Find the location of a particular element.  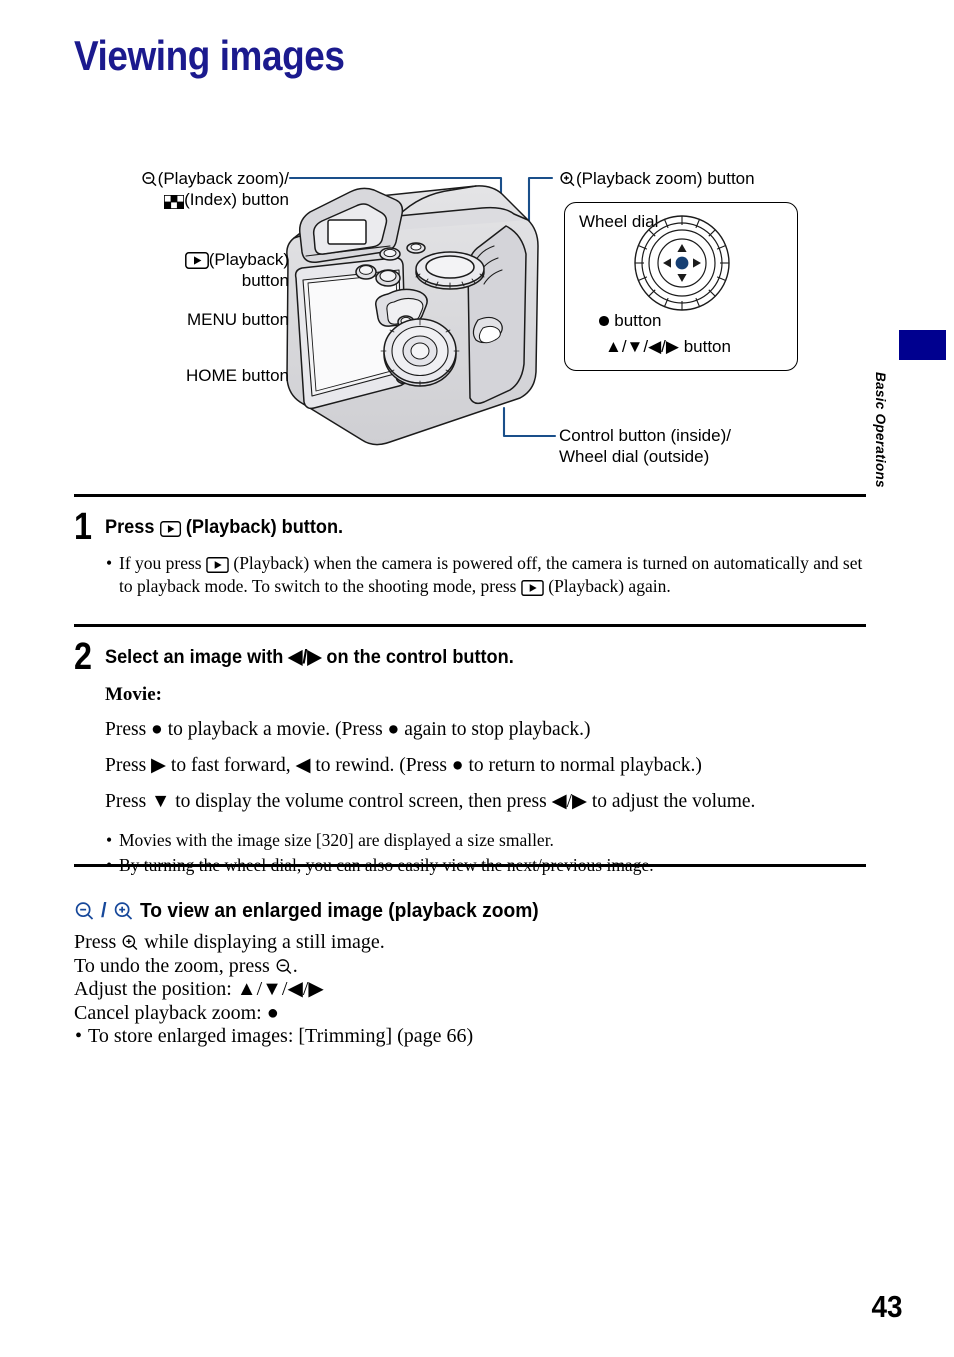

filled-circle-icon is located at coordinates (604, 321).